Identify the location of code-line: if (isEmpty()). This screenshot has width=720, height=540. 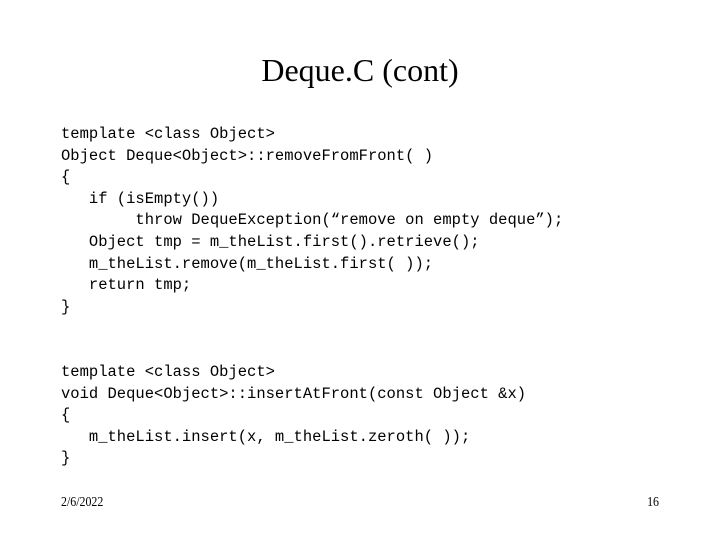
(140, 198).